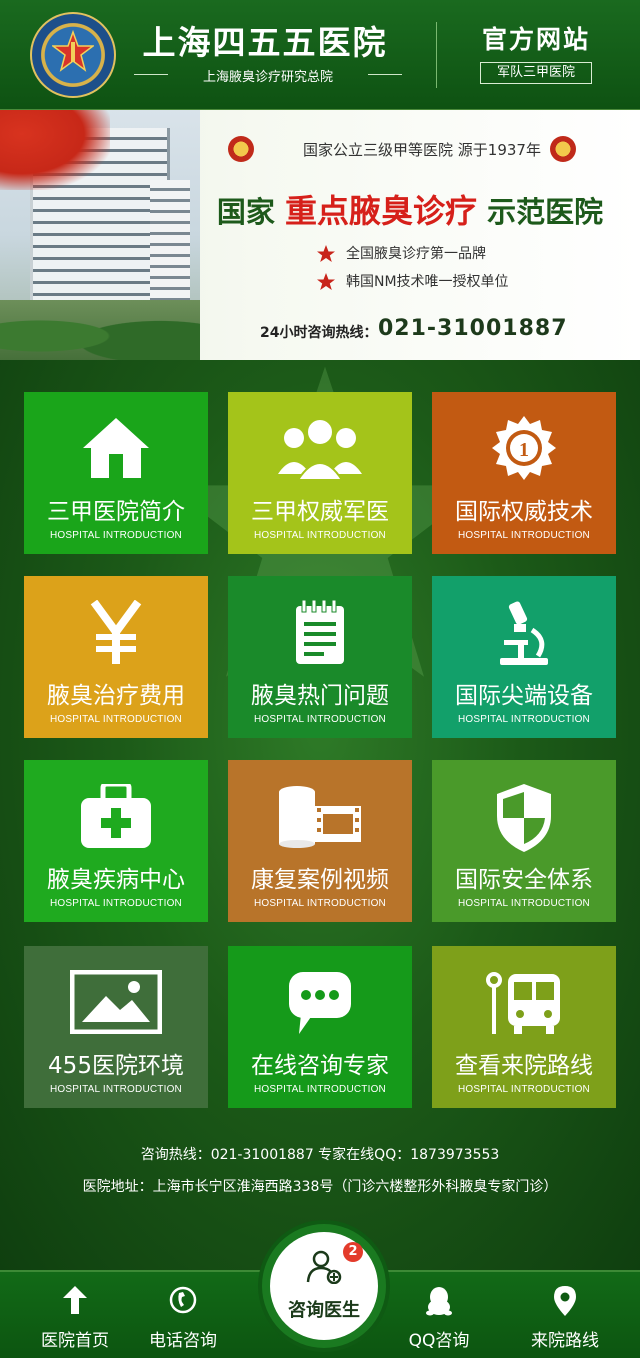 The image size is (640, 1358). I want to click on tile-title: 腋臭疾病中心, so click(116, 880).